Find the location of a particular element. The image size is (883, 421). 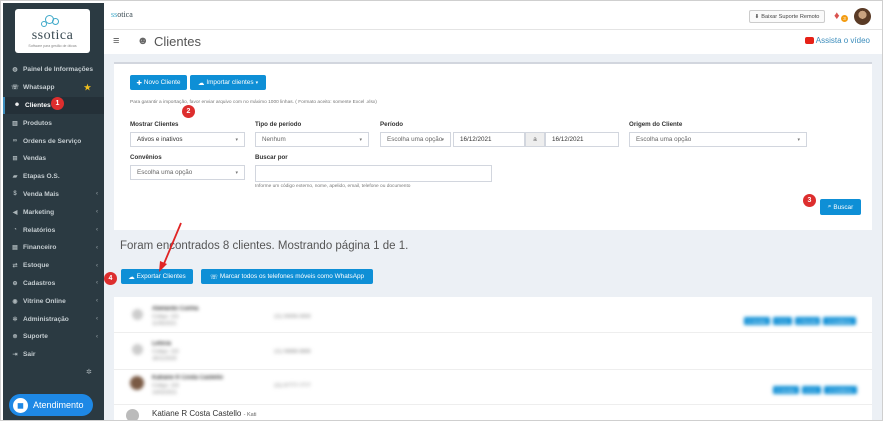

sidebar-settings-icon: ✲ is located at coordinates (89, 372).